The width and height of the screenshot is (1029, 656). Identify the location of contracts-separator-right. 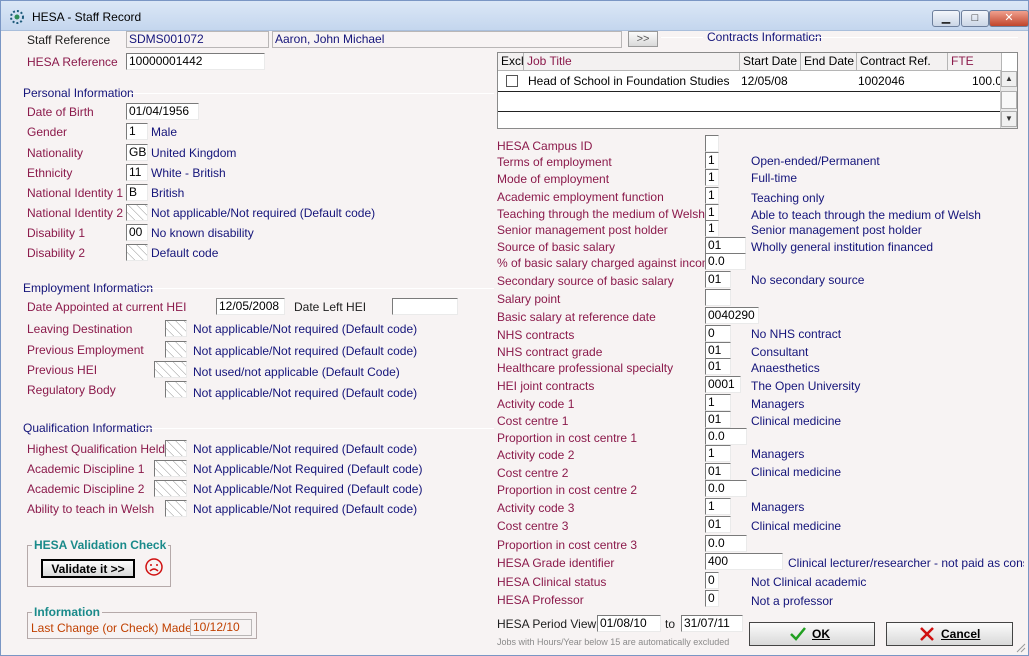
(915, 37).